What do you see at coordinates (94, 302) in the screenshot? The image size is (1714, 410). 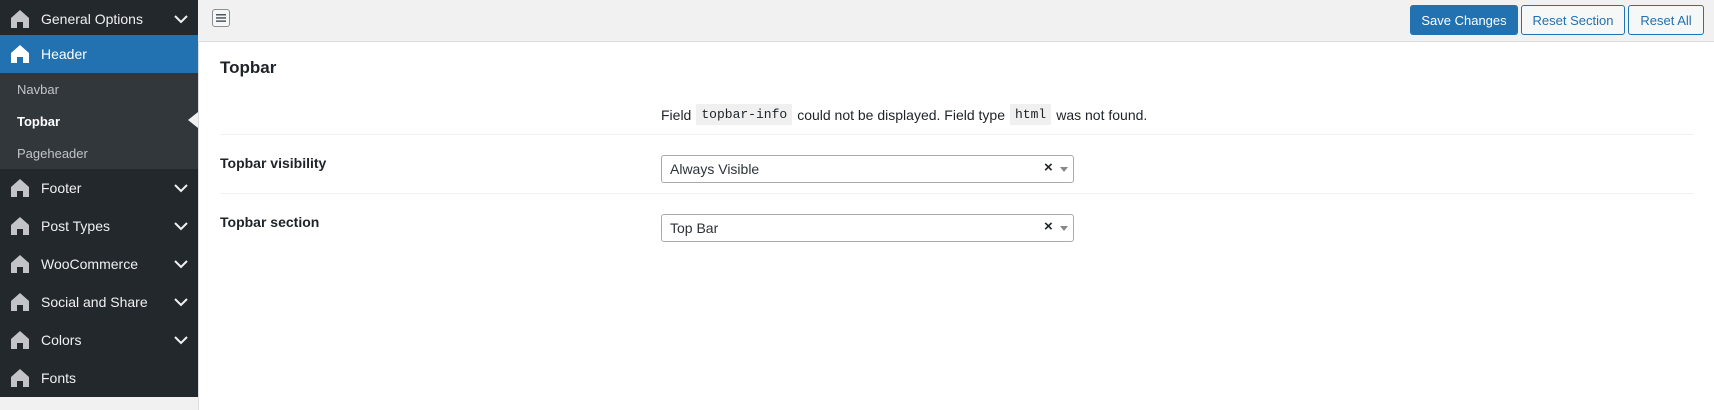 I see `sidebar-item-label: Social and Share` at bounding box center [94, 302].